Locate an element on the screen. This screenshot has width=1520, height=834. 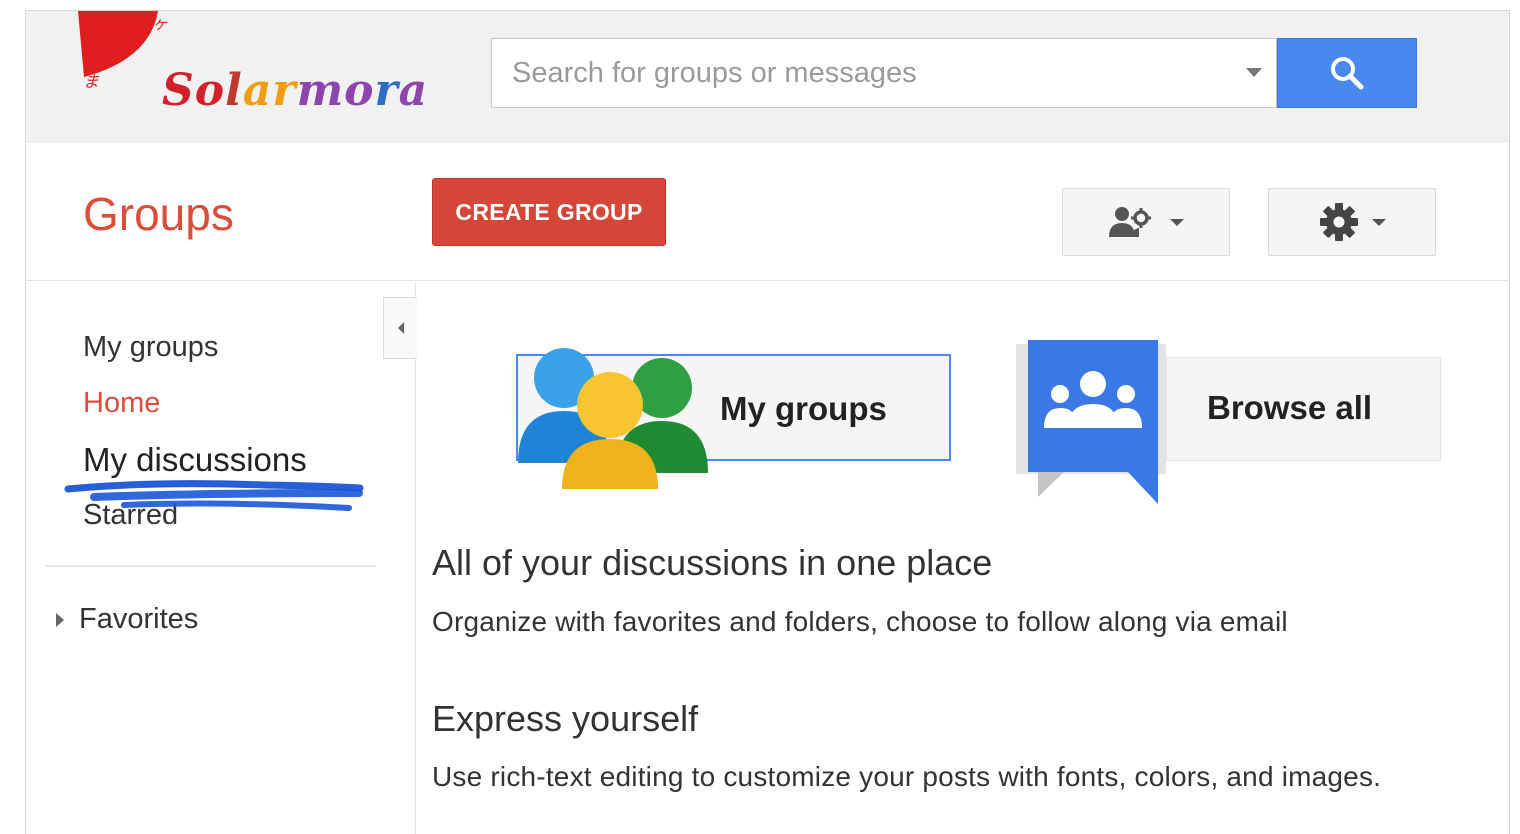
collapse-sidebar-button is located at coordinates (400, 328).